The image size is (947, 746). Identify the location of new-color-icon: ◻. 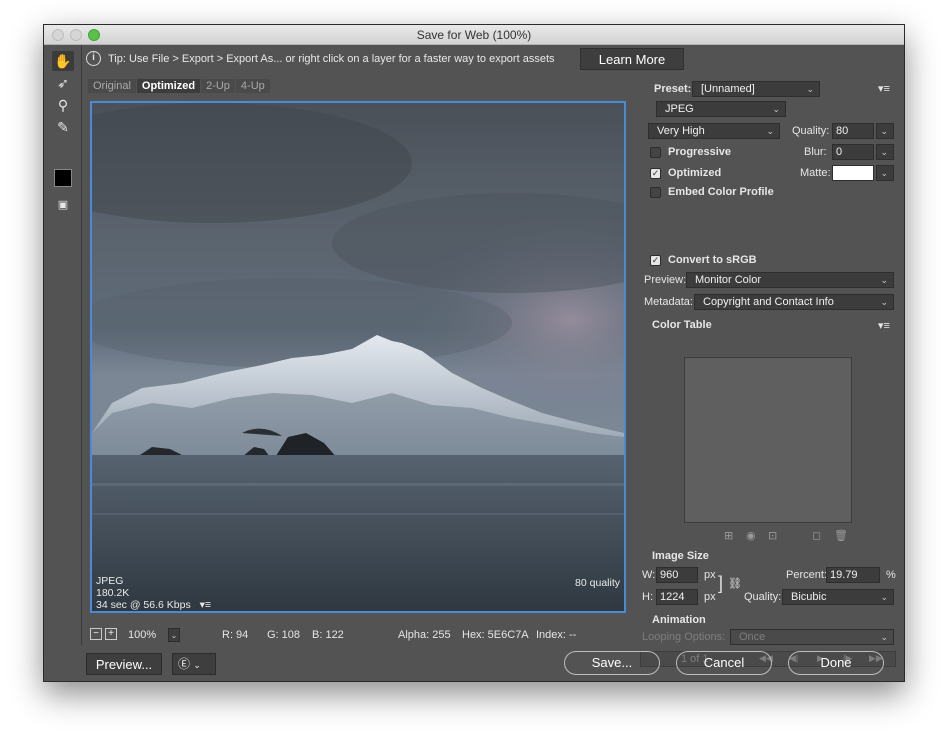
(816, 535).